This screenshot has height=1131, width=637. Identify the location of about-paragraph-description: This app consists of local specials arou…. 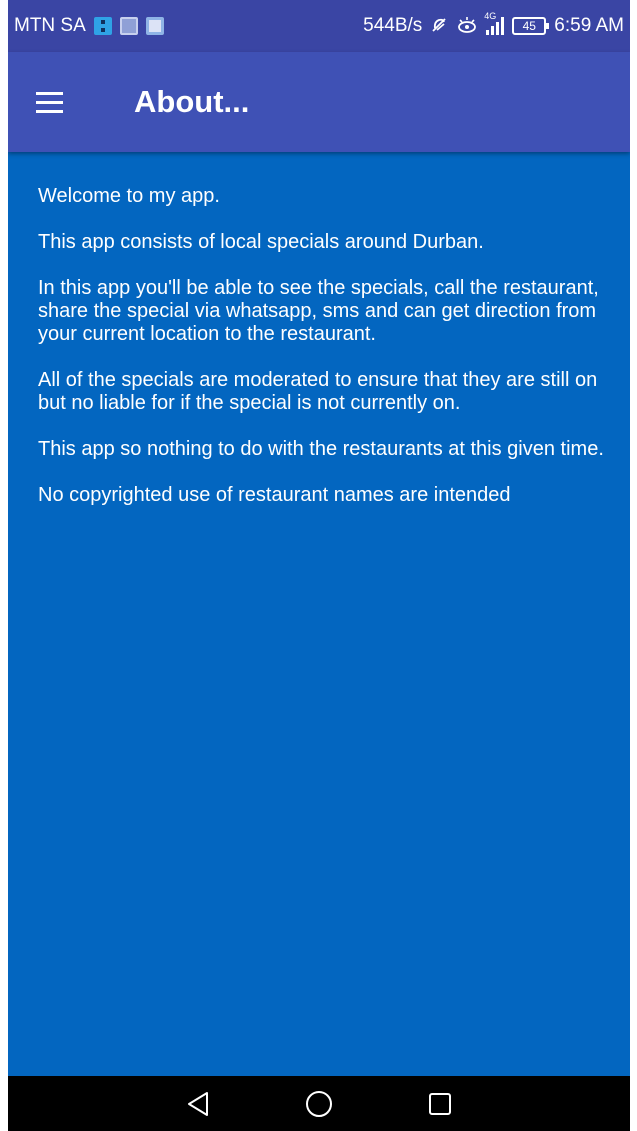
(261, 242).